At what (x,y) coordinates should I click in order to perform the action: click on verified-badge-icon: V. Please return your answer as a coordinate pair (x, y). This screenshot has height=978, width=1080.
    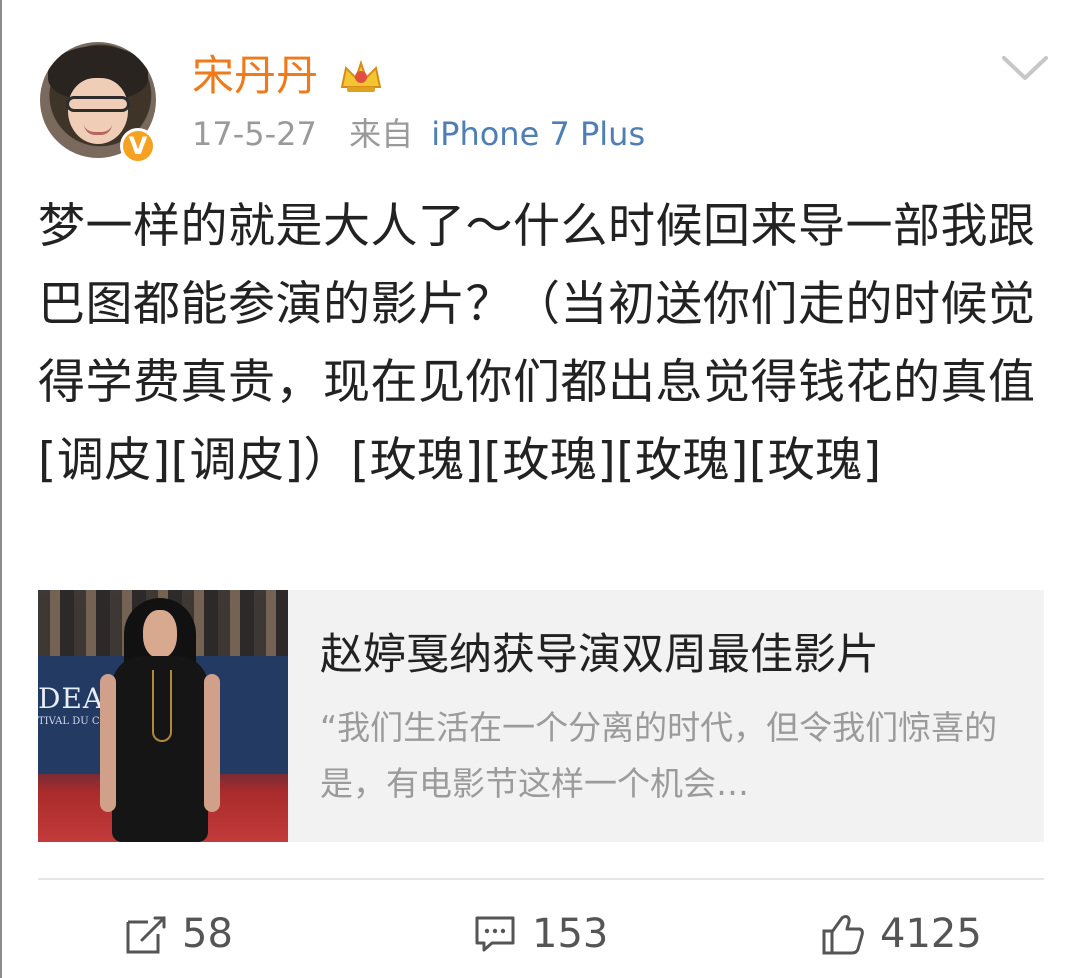
    Looking at the image, I should click on (138, 146).